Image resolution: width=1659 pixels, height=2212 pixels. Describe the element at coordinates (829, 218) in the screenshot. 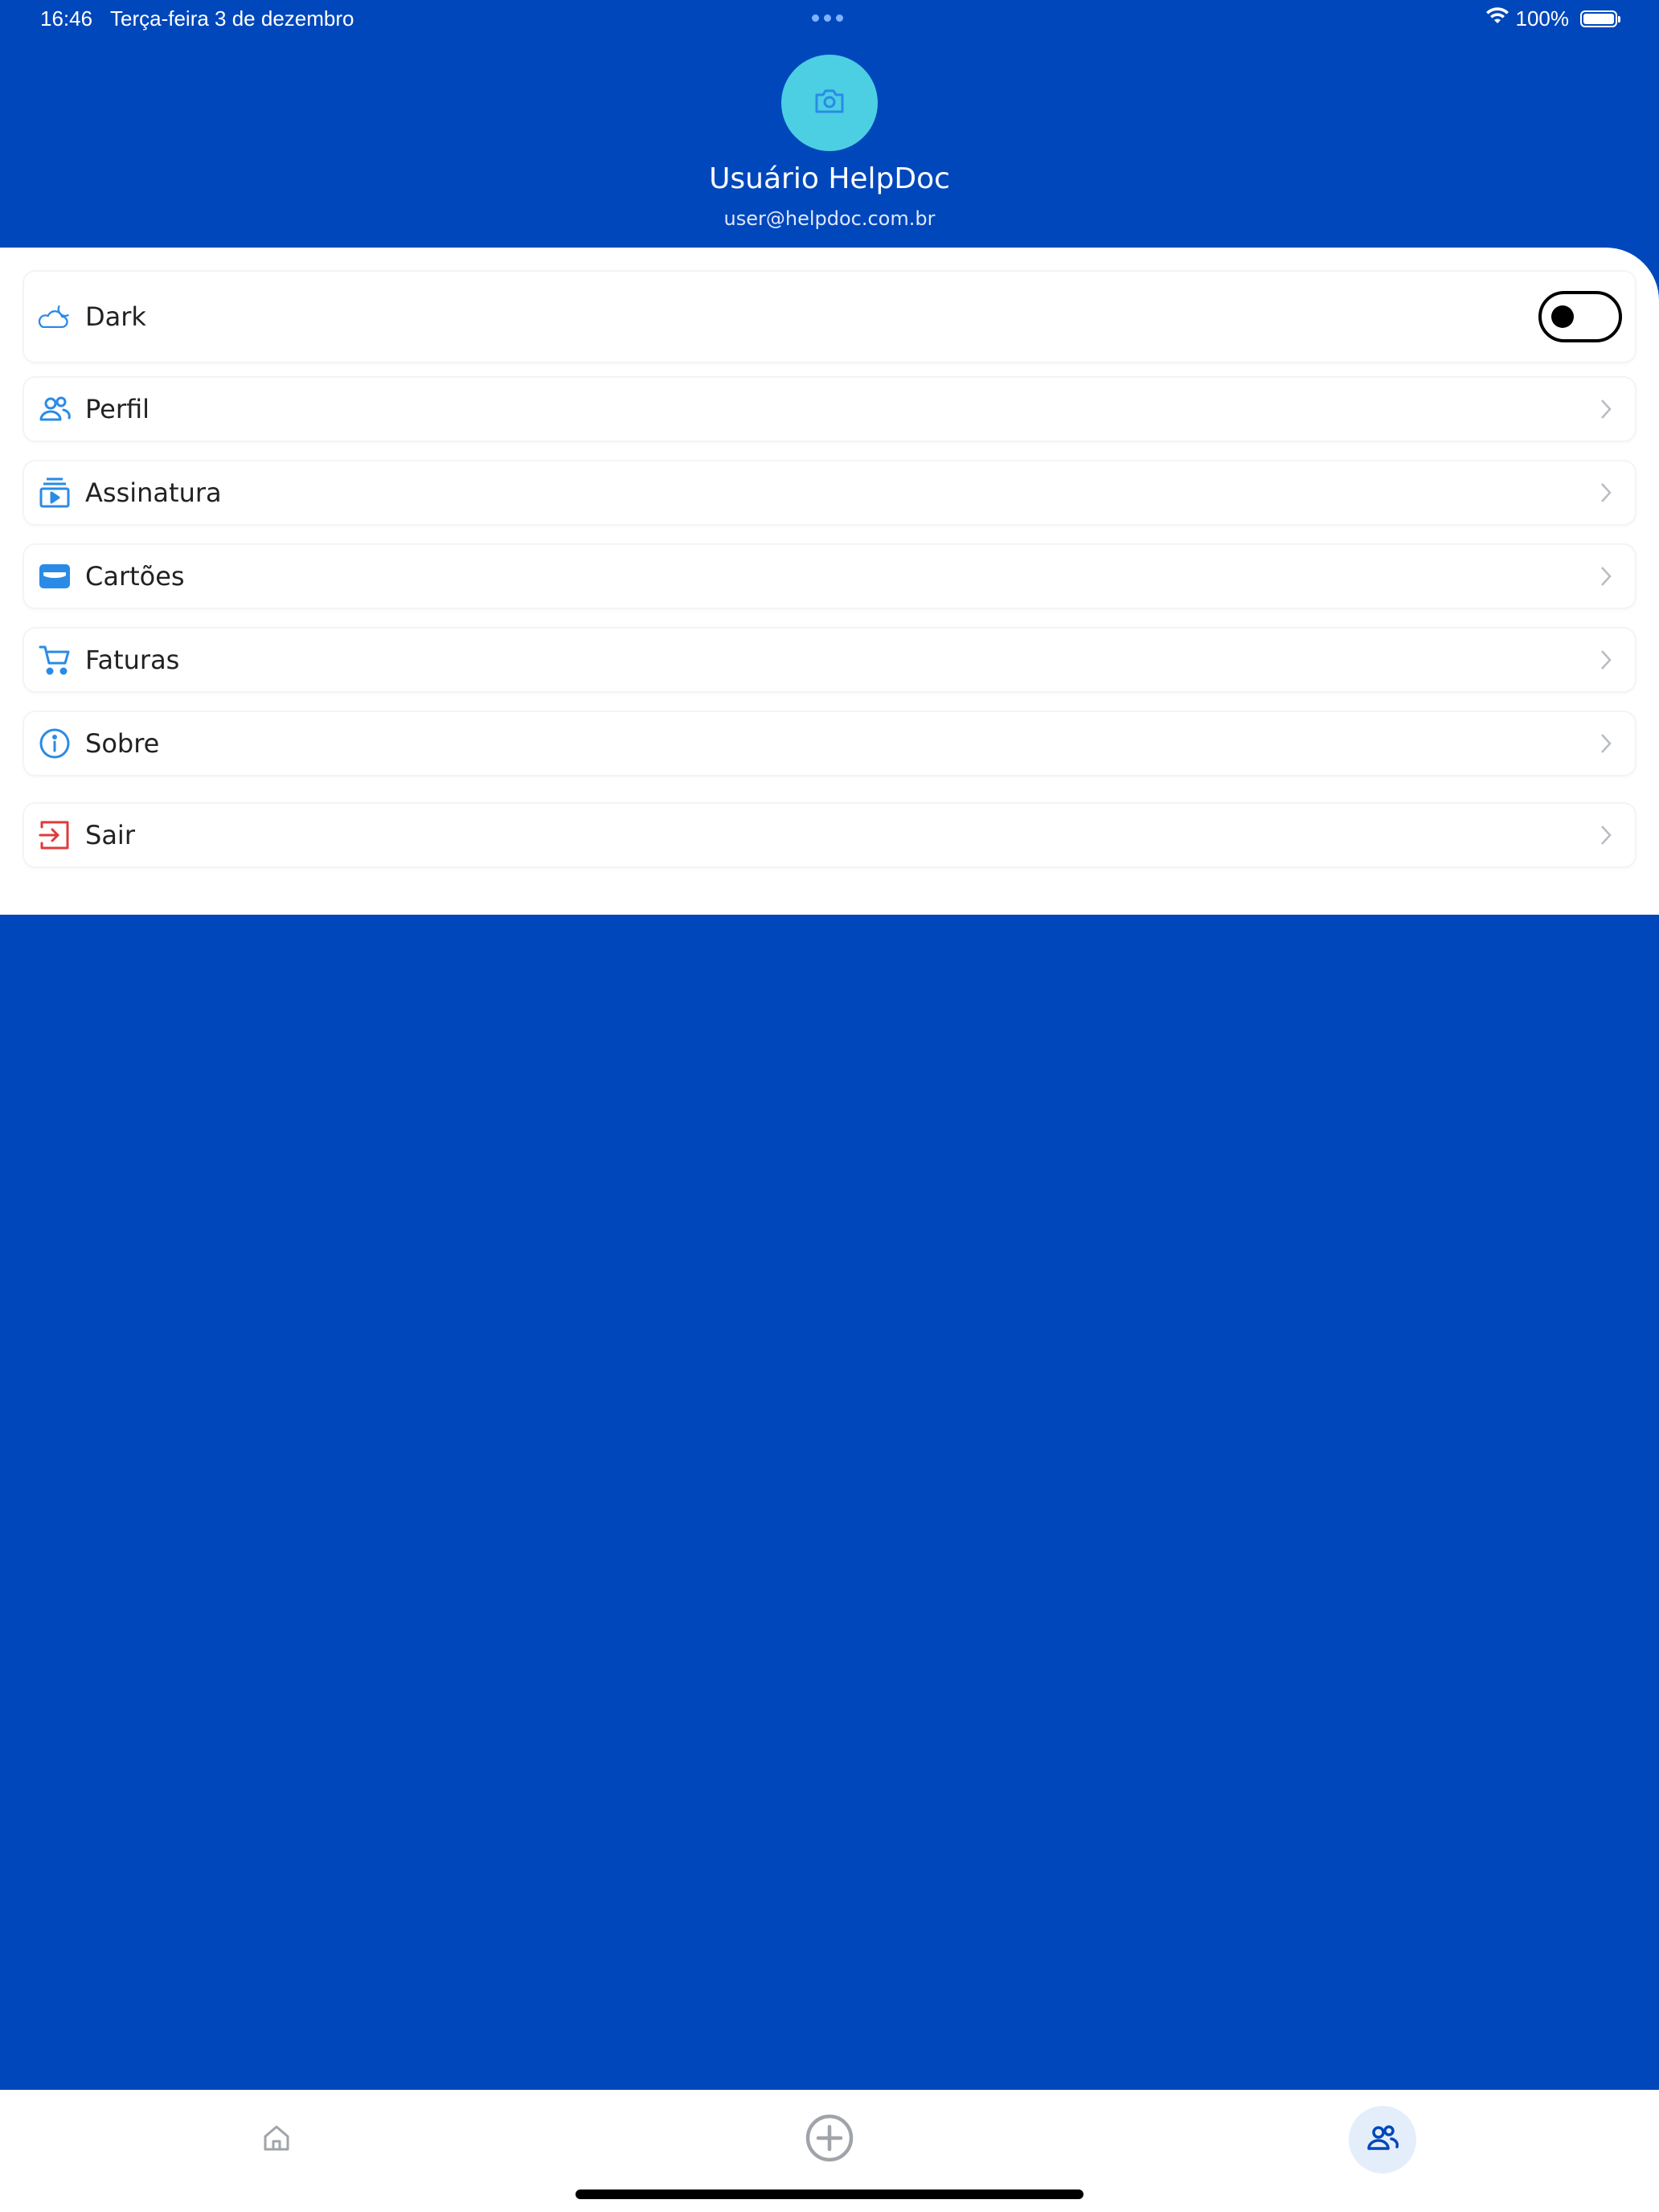

I see `user-email: user@helpdoc.com.br` at that location.